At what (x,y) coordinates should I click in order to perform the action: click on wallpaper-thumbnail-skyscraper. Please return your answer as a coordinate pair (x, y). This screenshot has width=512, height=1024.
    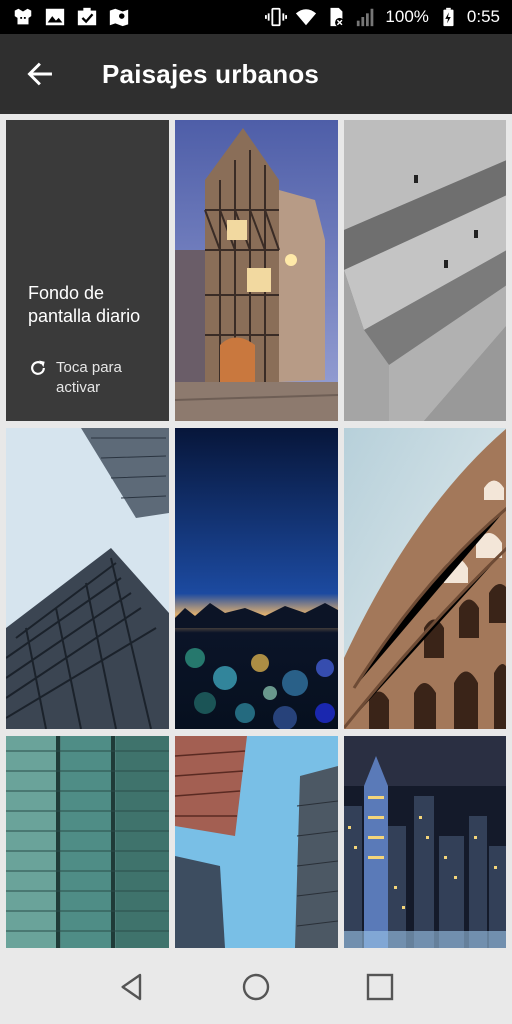
    Looking at the image, I should click on (87, 578).